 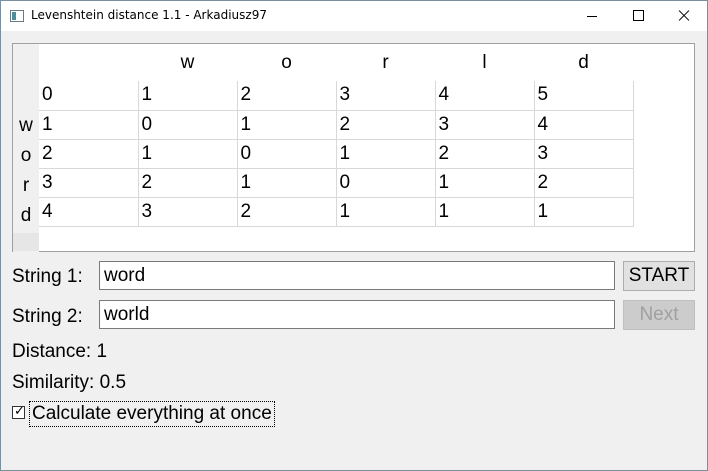 What do you see at coordinates (26, 125) in the screenshot?
I see `row-label: w` at bounding box center [26, 125].